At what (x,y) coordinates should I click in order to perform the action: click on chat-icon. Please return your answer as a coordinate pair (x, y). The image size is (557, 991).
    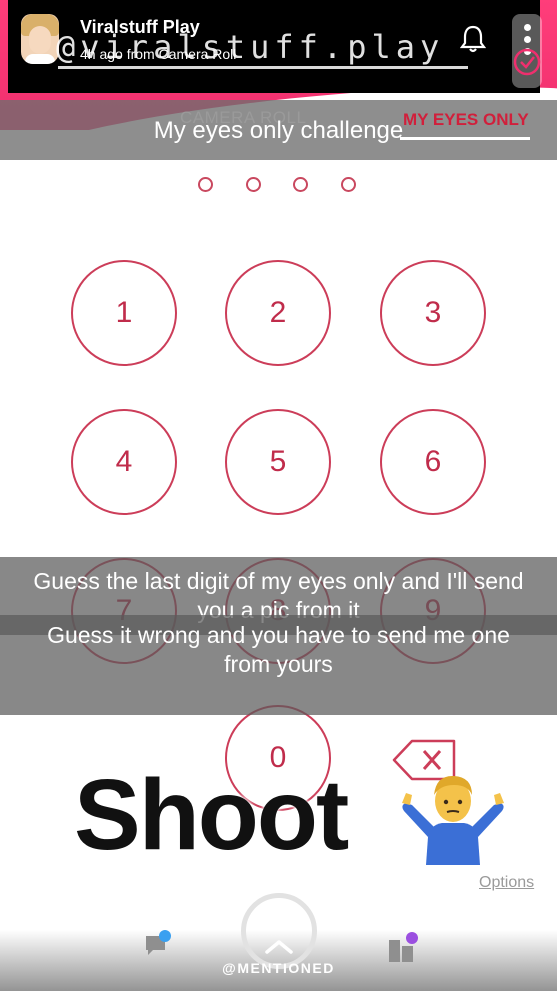
    Looking at the image, I should click on (158, 945).